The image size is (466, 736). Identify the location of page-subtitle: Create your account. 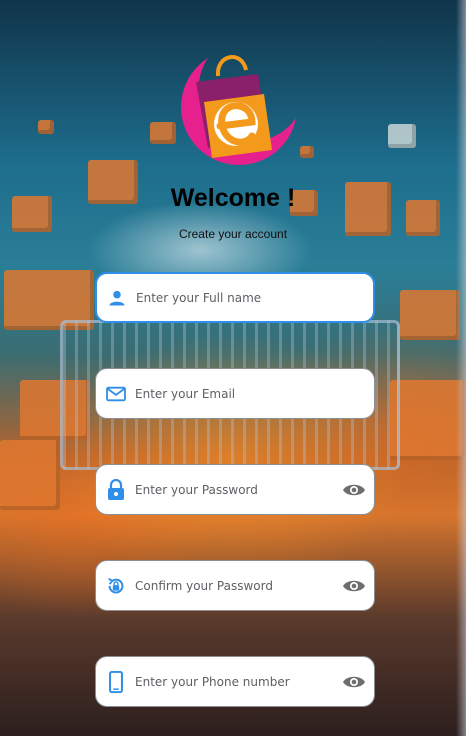
(233, 234).